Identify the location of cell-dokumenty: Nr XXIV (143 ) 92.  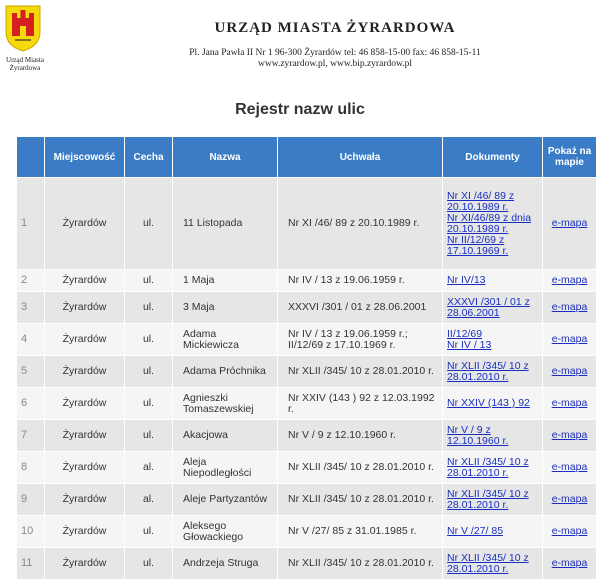
(492, 403).